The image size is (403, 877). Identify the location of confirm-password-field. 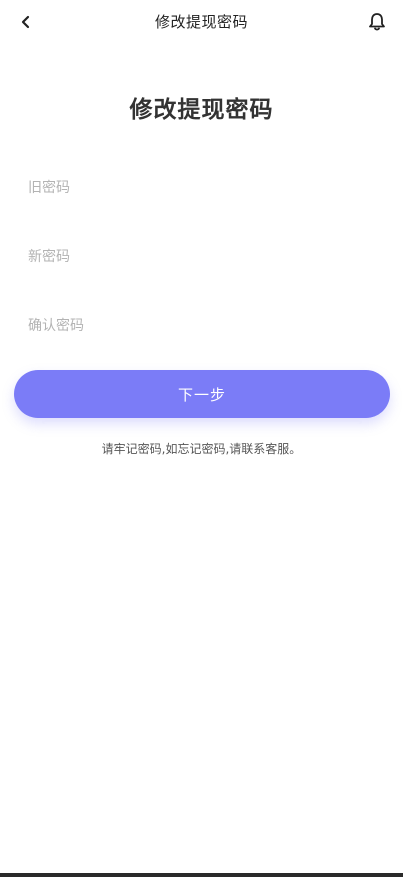
(201, 326).